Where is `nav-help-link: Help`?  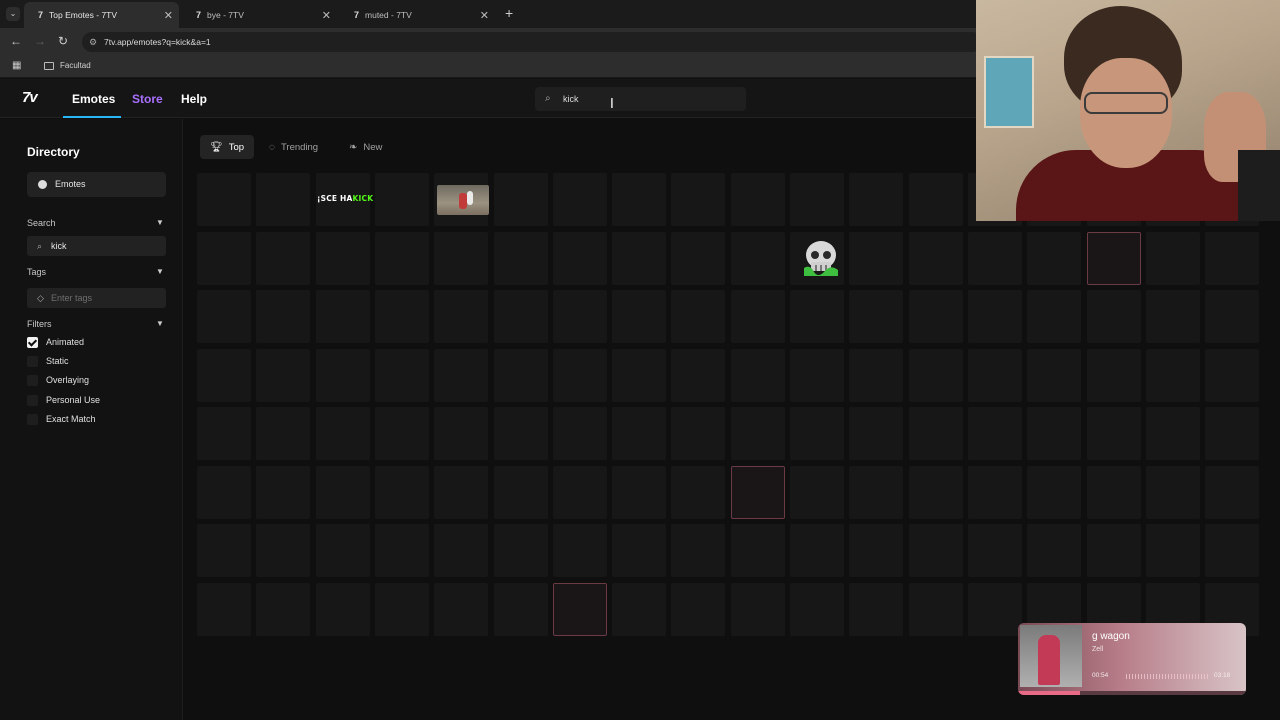 nav-help-link: Help is located at coordinates (194, 99).